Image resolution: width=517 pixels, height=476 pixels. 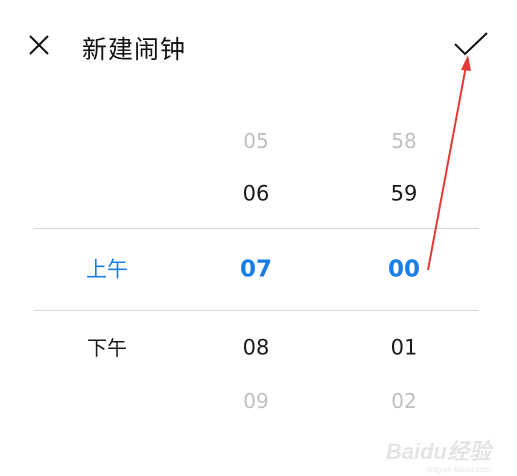 I want to click on watermark-logo: Baidu经验, so click(x=438, y=451).